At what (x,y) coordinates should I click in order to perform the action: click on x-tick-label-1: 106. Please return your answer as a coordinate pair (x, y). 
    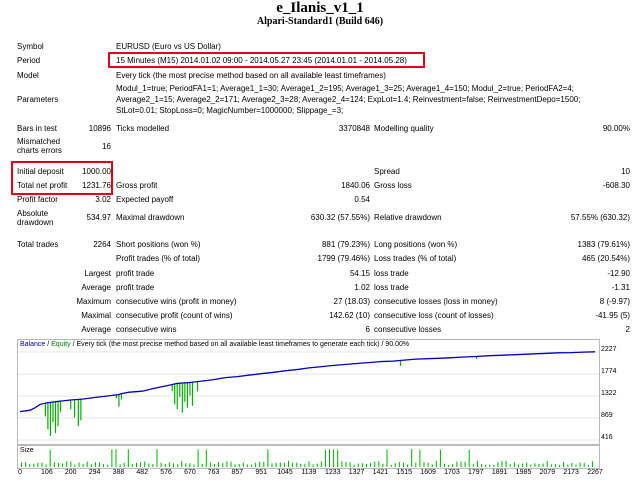
    Looking at the image, I should click on (47, 472).